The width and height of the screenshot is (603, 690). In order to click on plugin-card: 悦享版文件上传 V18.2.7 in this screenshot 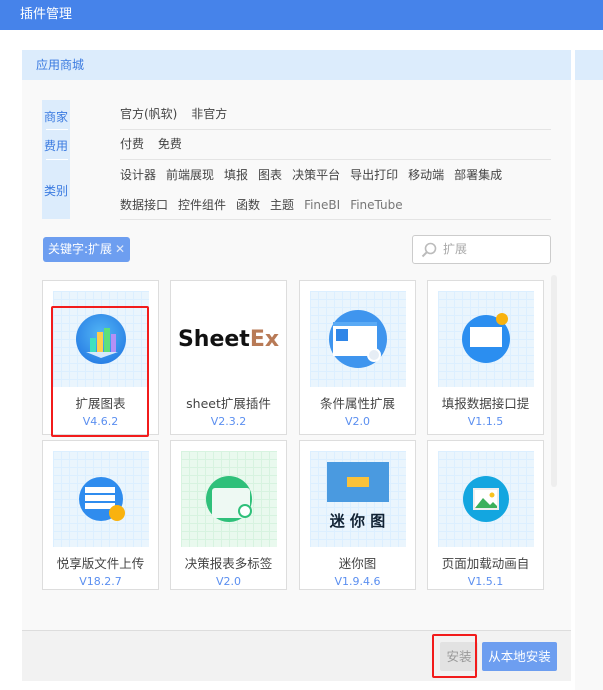, I will do `click(100, 515)`.